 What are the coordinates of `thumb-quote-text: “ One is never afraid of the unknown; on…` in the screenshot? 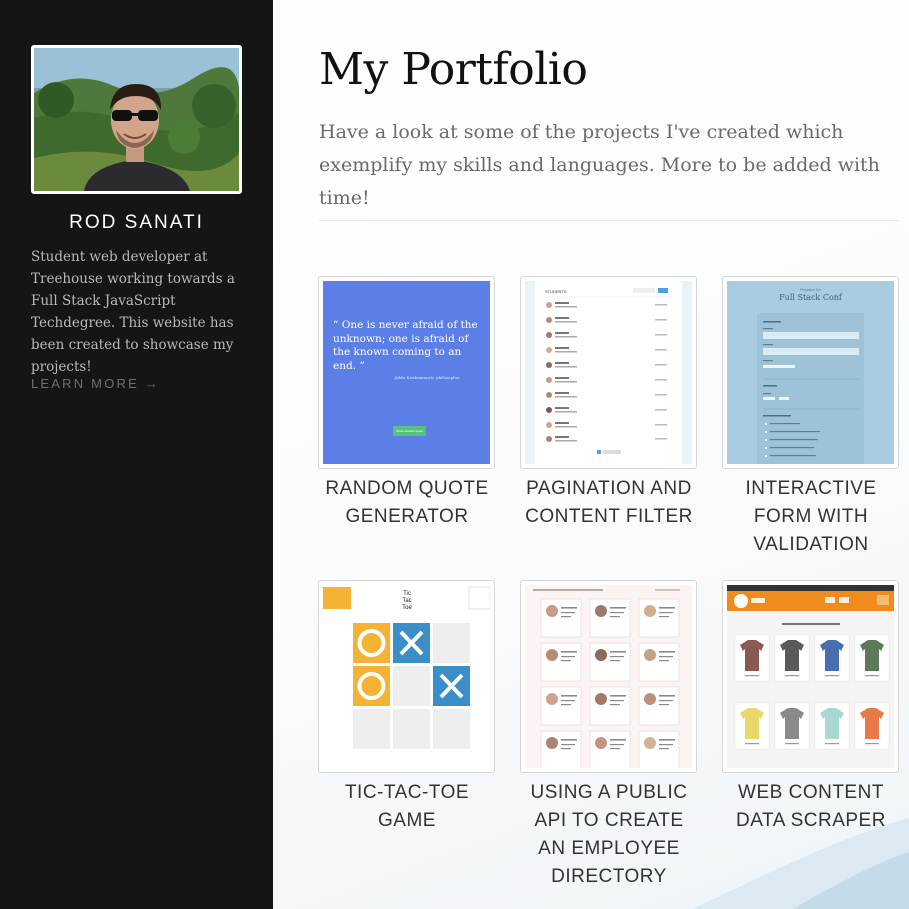 It's located at (405, 345).